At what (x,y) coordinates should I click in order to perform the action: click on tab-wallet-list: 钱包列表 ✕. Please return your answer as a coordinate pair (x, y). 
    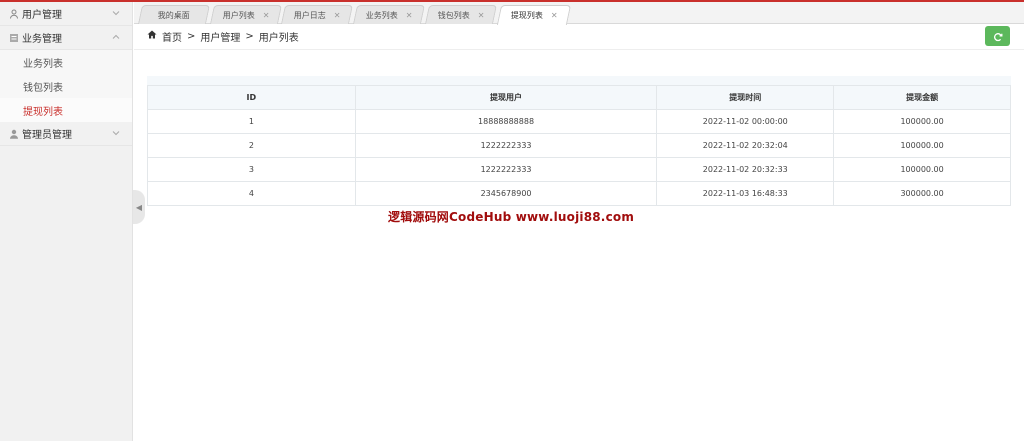
    Looking at the image, I should click on (461, 14).